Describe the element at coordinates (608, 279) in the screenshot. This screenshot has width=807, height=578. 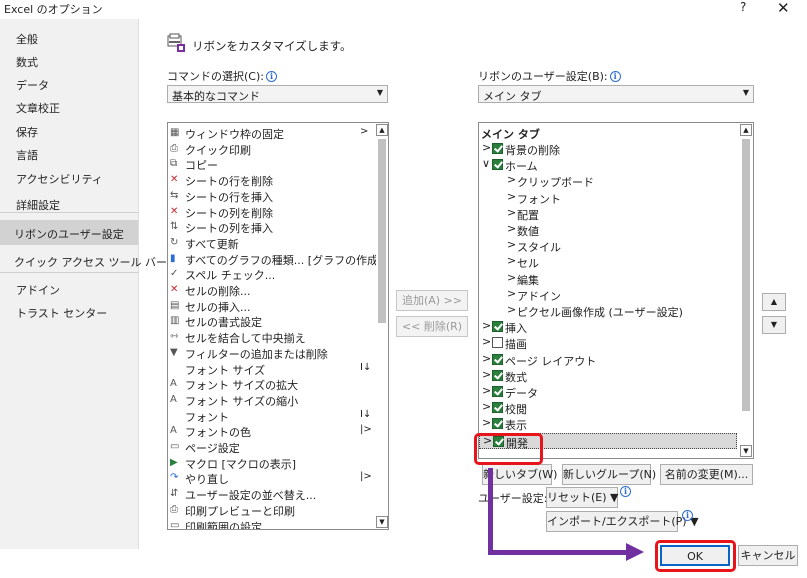
I see `ribbon-tree-item: > 編集` at that location.